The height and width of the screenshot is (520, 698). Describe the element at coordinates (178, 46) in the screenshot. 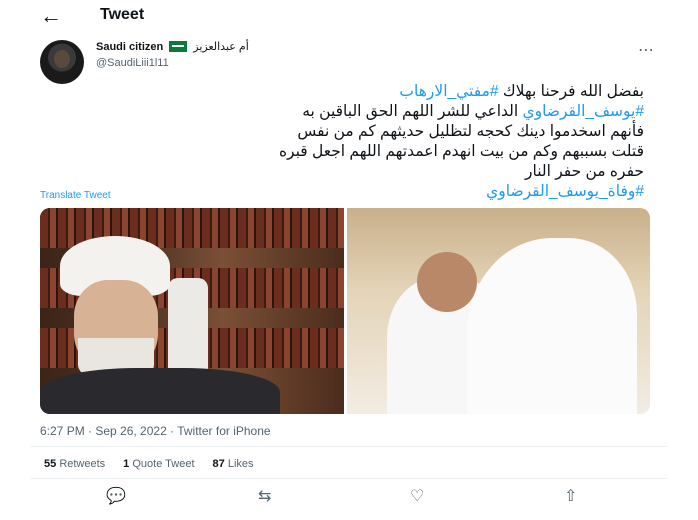

I see `saudi-flag-icon` at that location.